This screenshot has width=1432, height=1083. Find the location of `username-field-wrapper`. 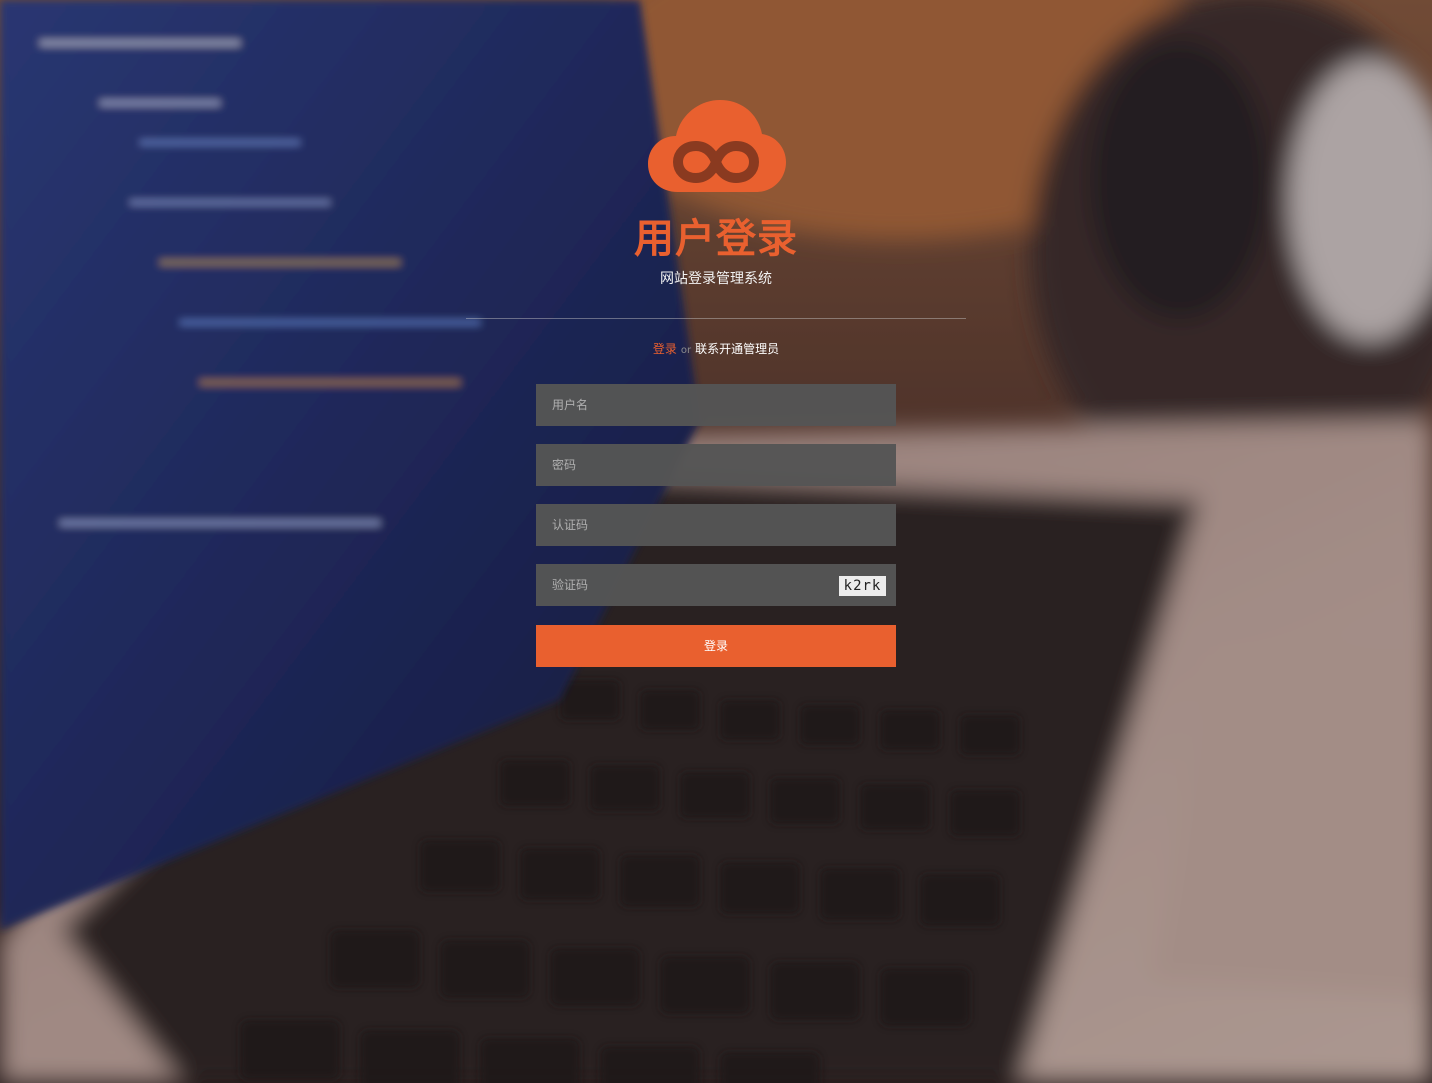

username-field-wrapper is located at coordinates (716, 405).